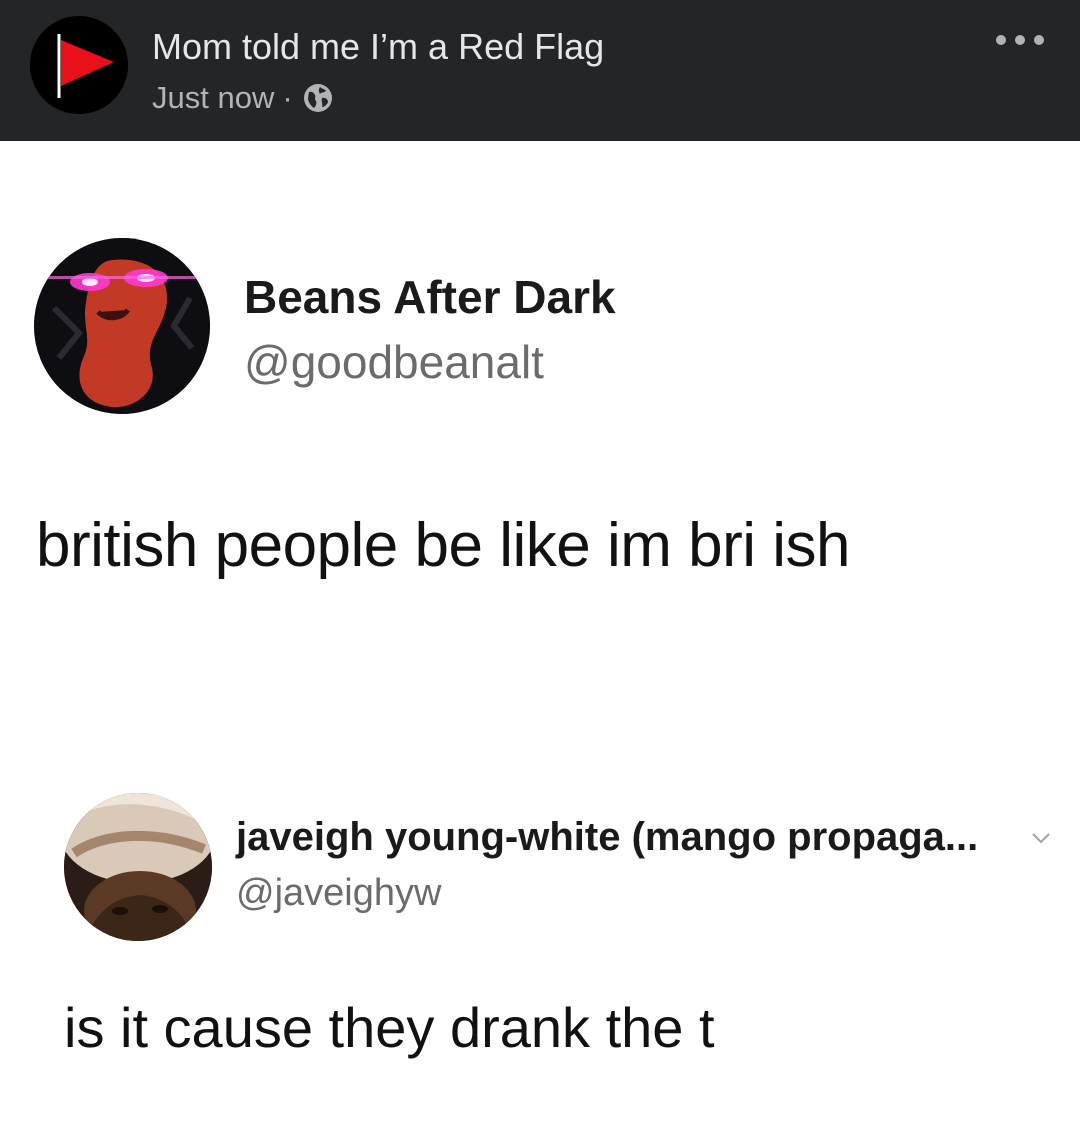  Describe the element at coordinates (389, 1027) in the screenshot. I see `tweet-text: is it cause they drank the t` at that location.